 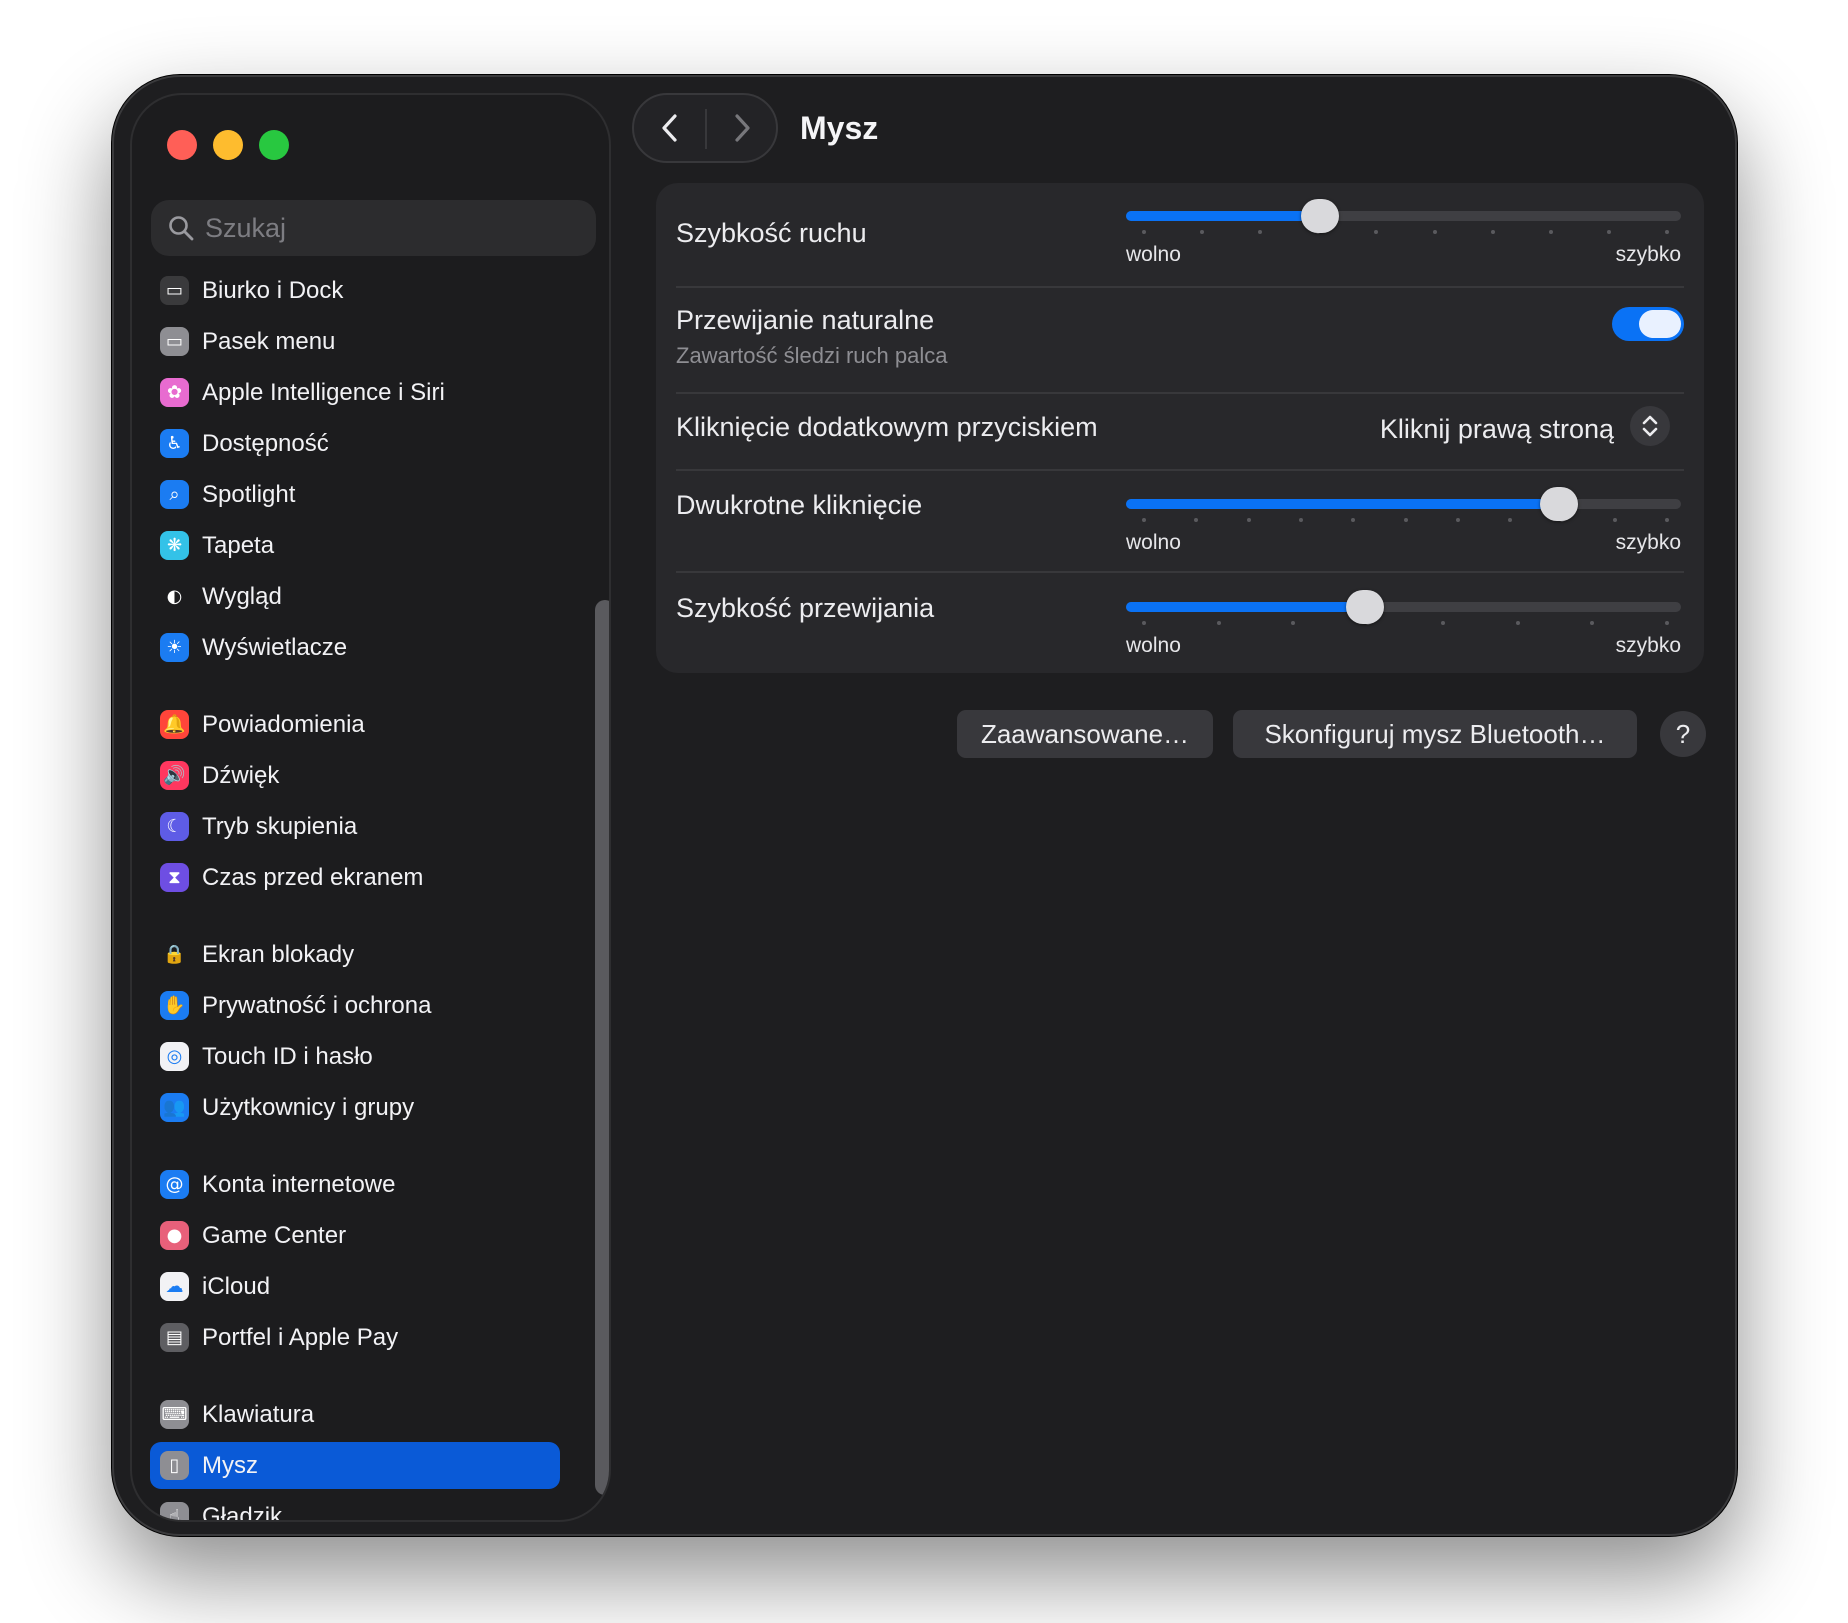 What do you see at coordinates (355, 443) in the screenshot?
I see `sidebar-item-accessibility: ♿ Dostępność` at bounding box center [355, 443].